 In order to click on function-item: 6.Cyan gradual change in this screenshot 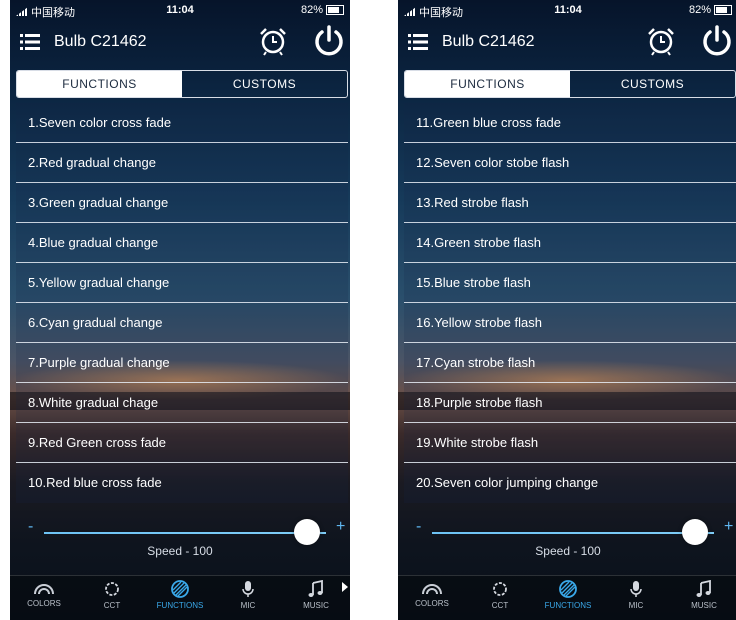, I will do `click(182, 323)`.